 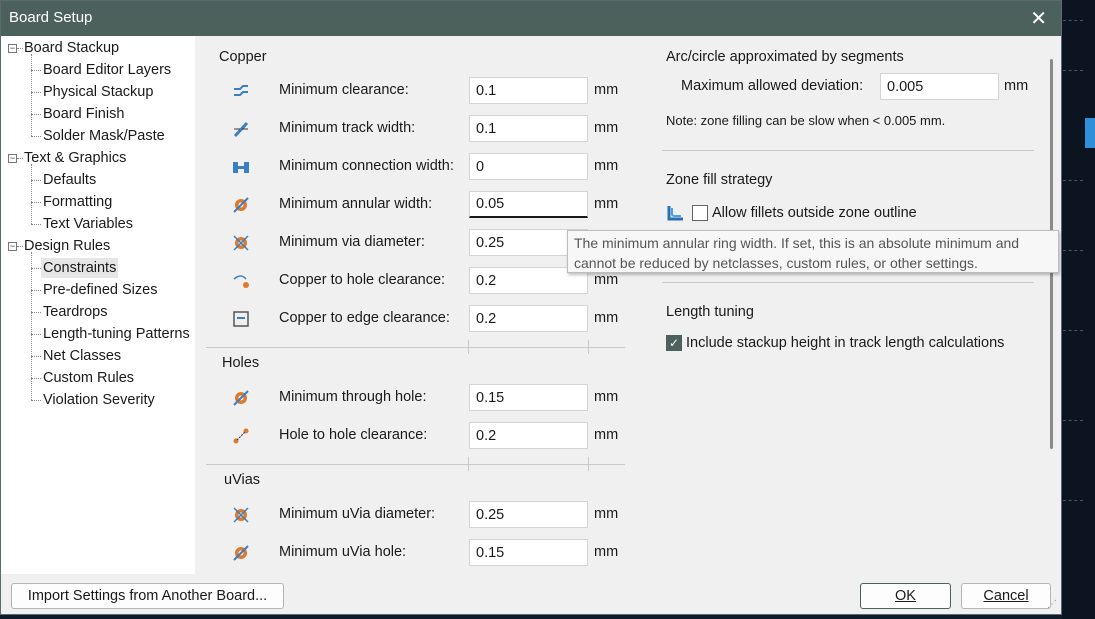 I want to click on cancel-button: Cancel, so click(x=1006, y=596).